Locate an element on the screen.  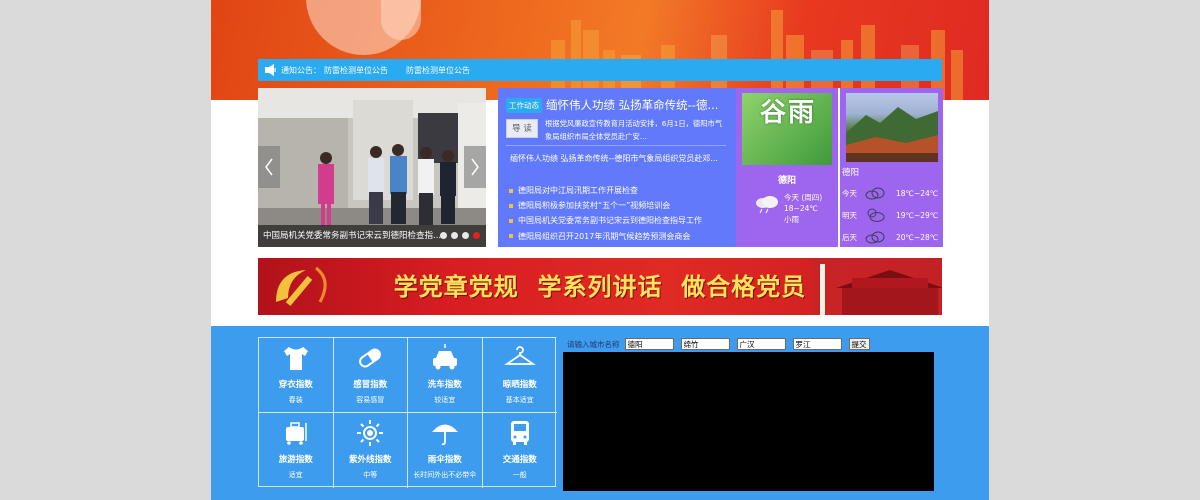
news-item-text: 中国局机关党委常务副书记宋云到德阳检查指导工作 is located at coordinates (610, 221).